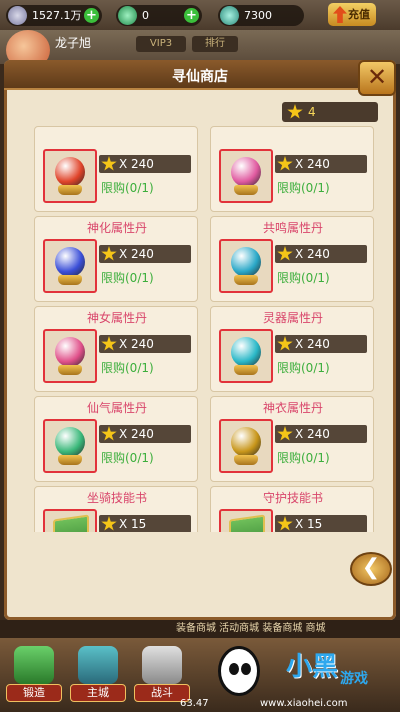 Image resolution: width=400 pixels, height=712 pixels. I want to click on dock-battle-button: 战斗, so click(162, 674).